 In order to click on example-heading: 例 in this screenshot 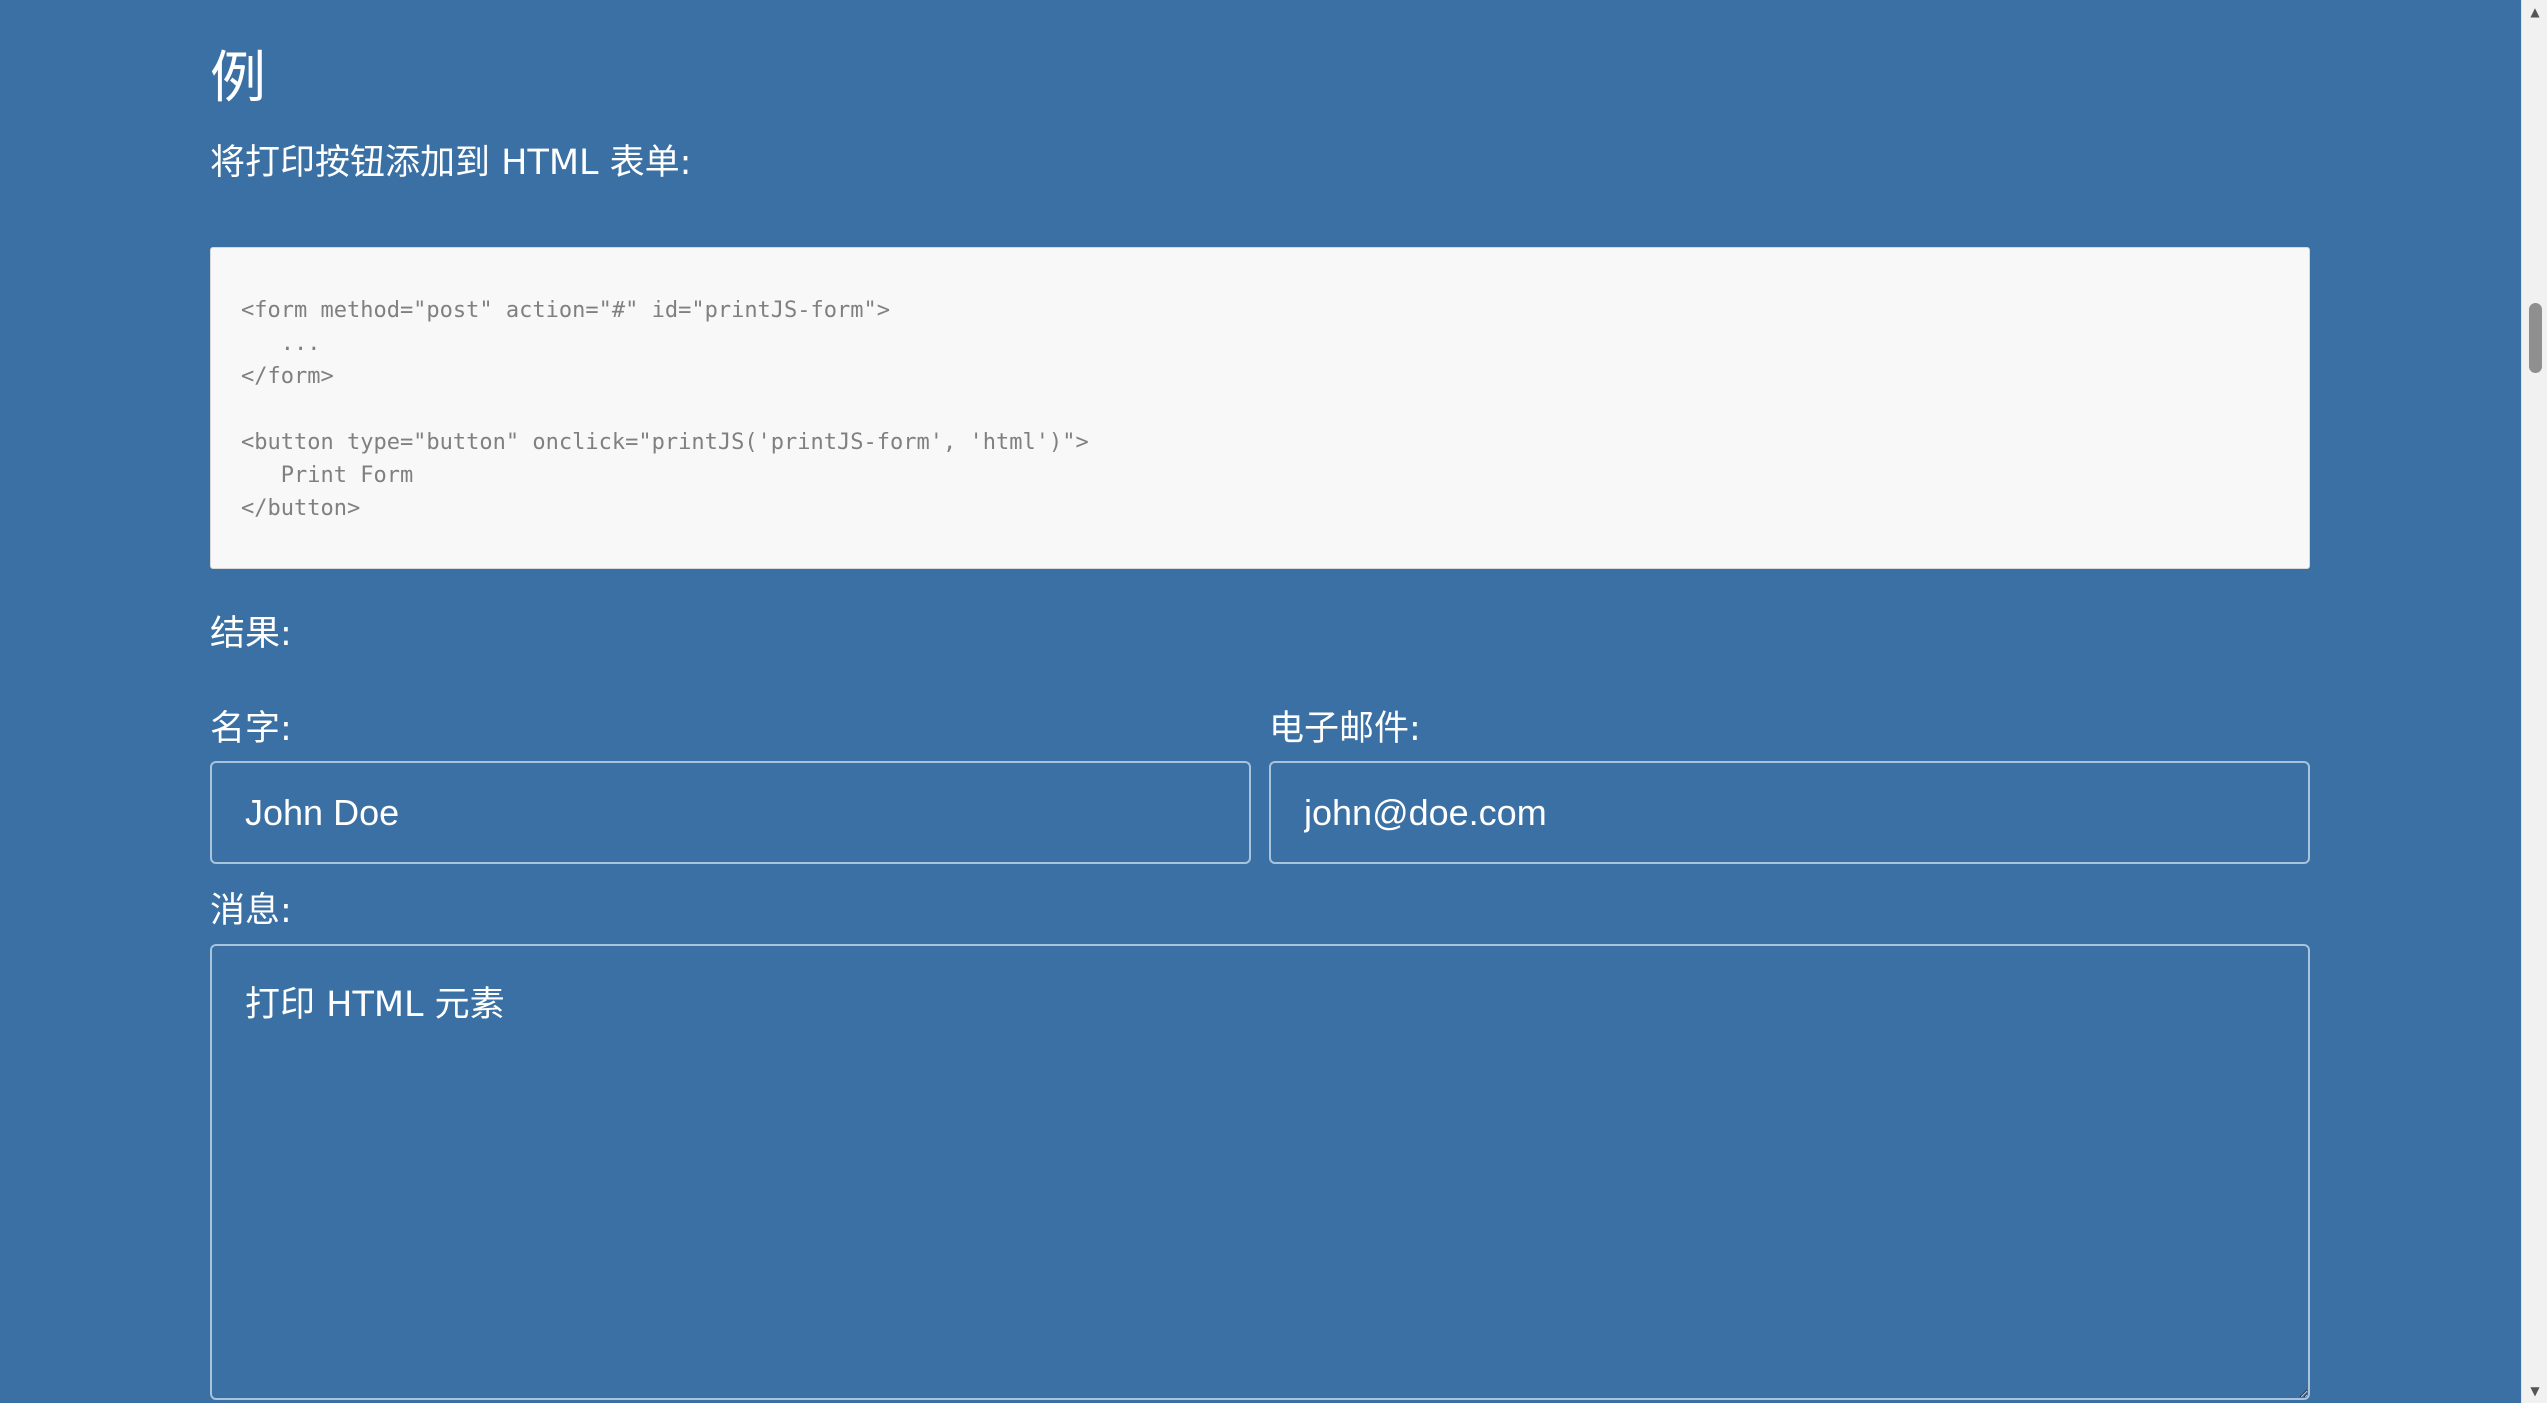, I will do `click(238, 78)`.